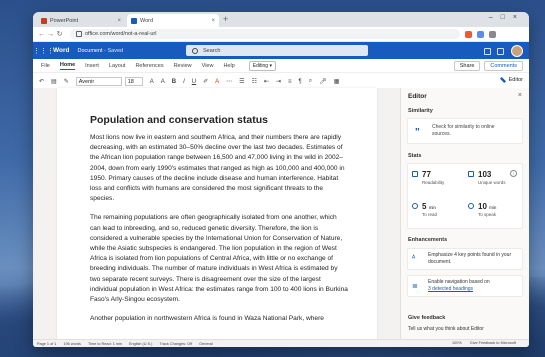 The height and width of the screenshot is (357, 545). What do you see at coordinates (493, 178) in the screenshot?
I see `stat-unique-words: 103 Unique words i` at bounding box center [493, 178].